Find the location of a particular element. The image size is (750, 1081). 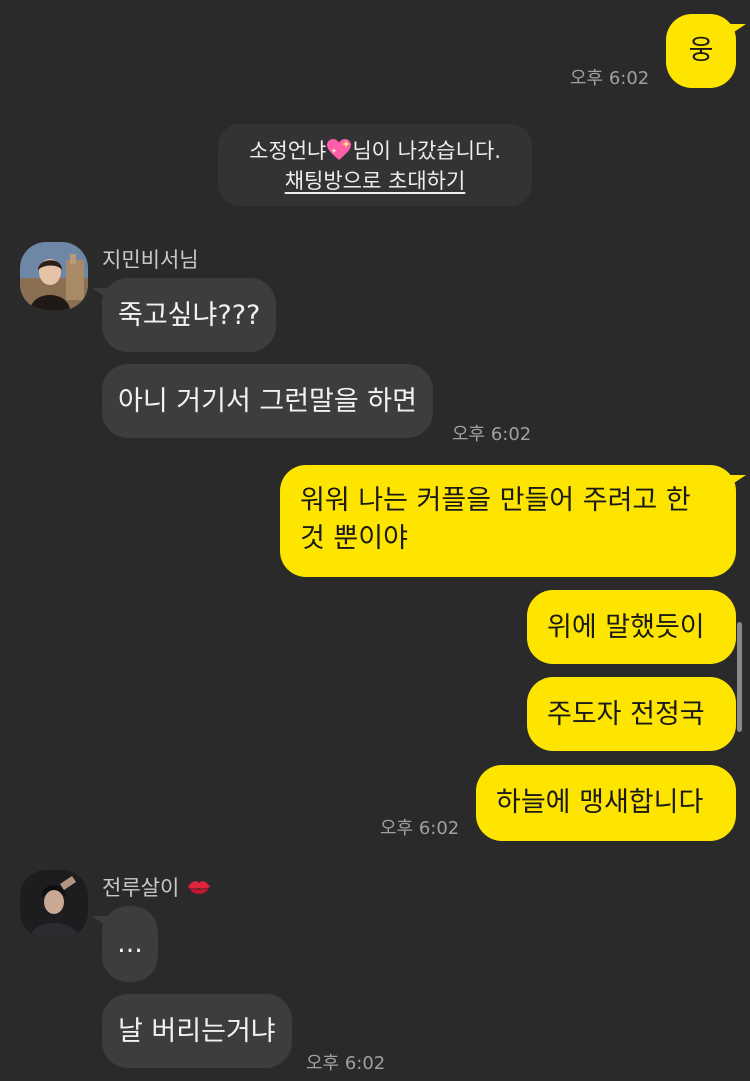

message-text: 위에 말했듯이 is located at coordinates (626, 627).